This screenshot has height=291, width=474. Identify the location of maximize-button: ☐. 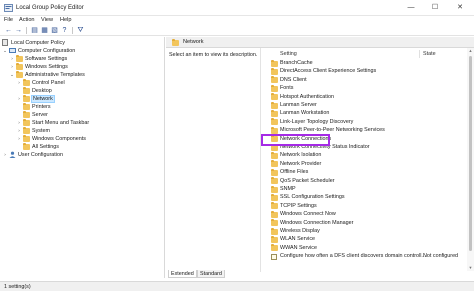
(435, 8).